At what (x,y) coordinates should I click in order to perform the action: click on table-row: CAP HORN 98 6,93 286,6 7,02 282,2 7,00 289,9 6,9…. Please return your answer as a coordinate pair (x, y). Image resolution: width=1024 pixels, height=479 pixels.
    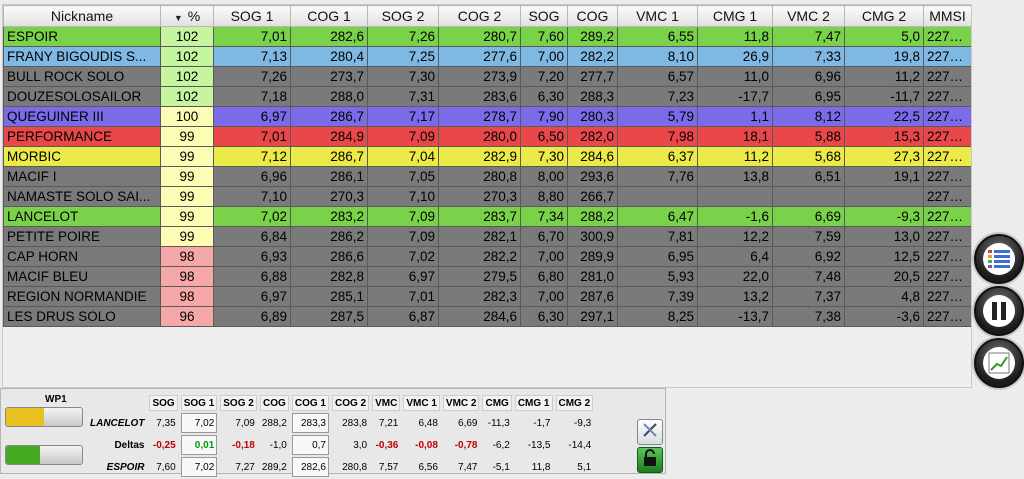
    Looking at the image, I should click on (487, 256).